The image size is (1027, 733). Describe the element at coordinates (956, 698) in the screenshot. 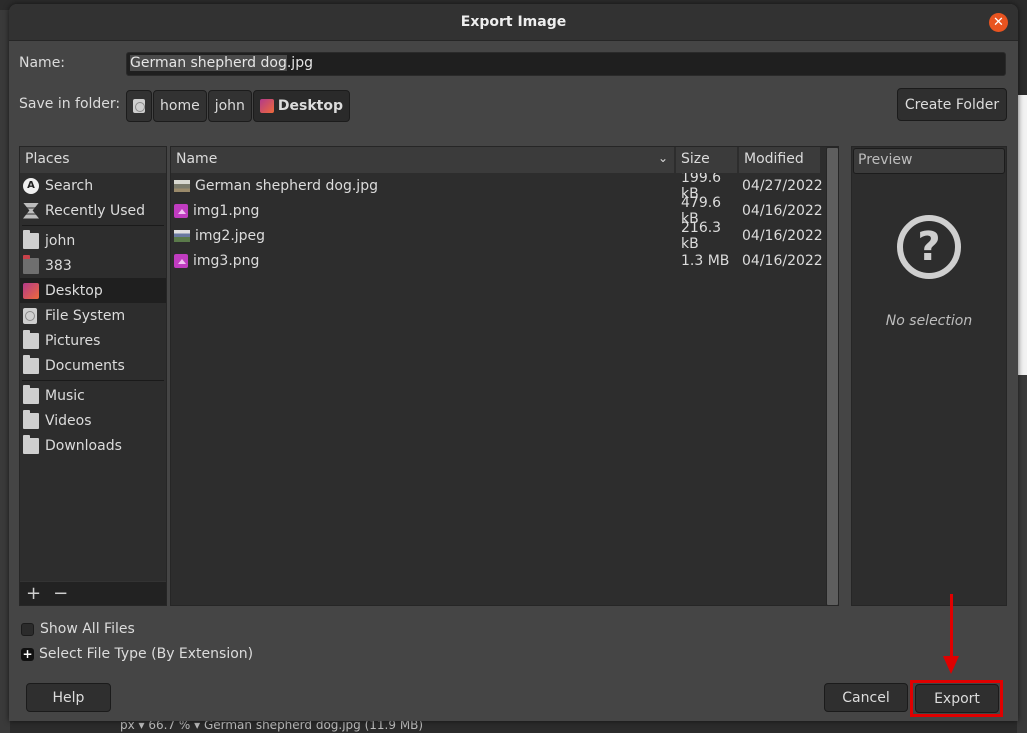

I see `annotation-highlight-box` at that location.